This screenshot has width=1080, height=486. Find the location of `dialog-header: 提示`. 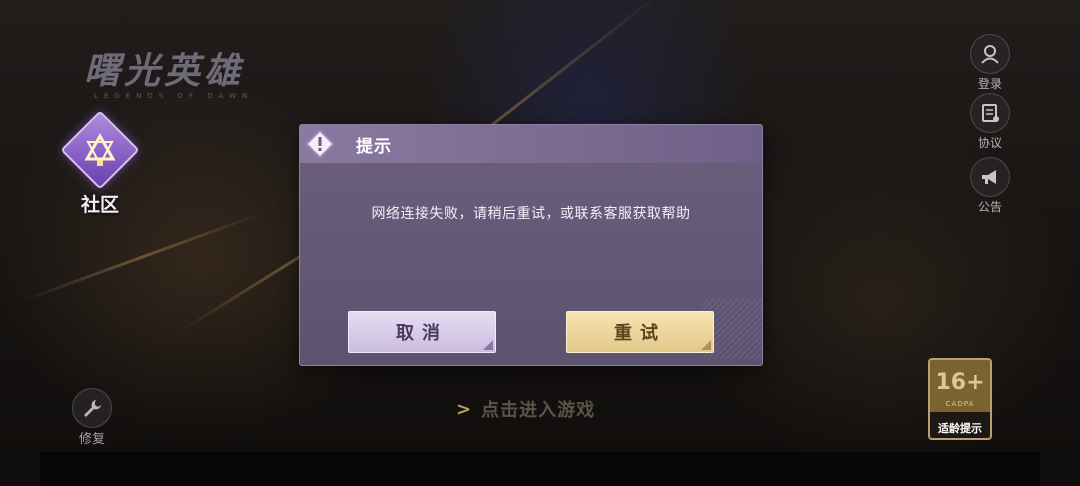

dialog-header: 提示 is located at coordinates (531, 144).